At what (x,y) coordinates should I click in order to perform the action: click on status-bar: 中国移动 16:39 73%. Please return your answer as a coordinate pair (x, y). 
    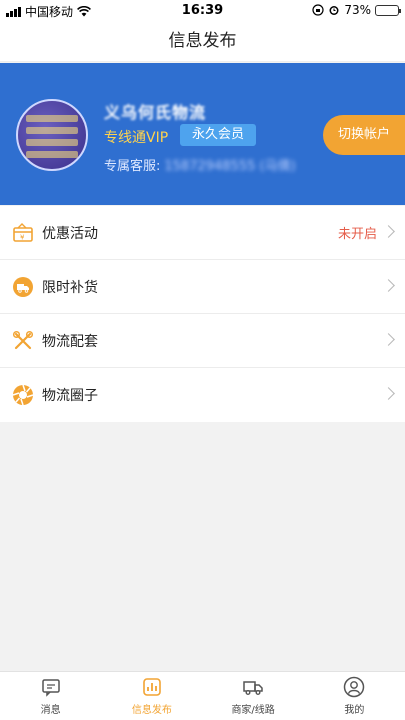
    Looking at the image, I should click on (202, 10).